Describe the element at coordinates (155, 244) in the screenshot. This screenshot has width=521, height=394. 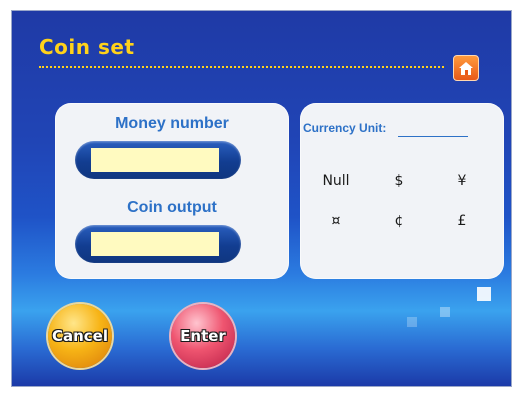
I see `coin-output-input` at that location.